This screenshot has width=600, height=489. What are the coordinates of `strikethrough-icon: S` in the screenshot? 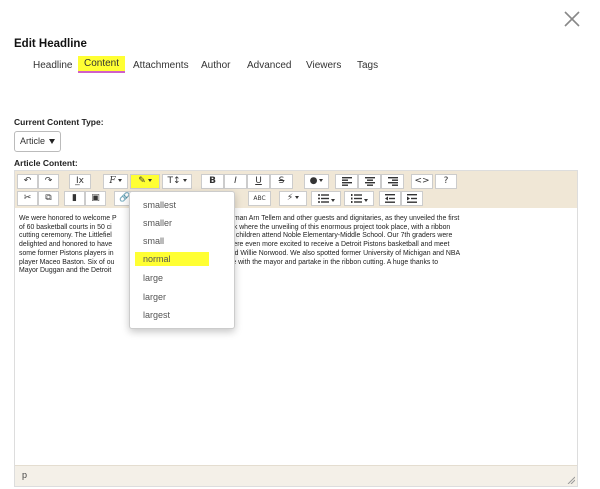 It's located at (281, 181).